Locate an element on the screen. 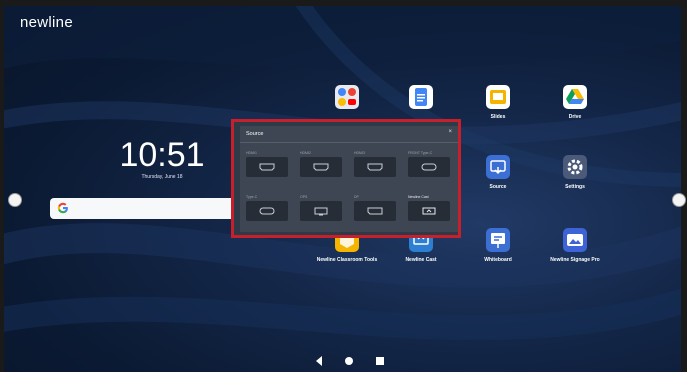 This screenshot has width=687, height=372. source-option-hdmi2: HDMI2 is located at coordinates (321, 164).